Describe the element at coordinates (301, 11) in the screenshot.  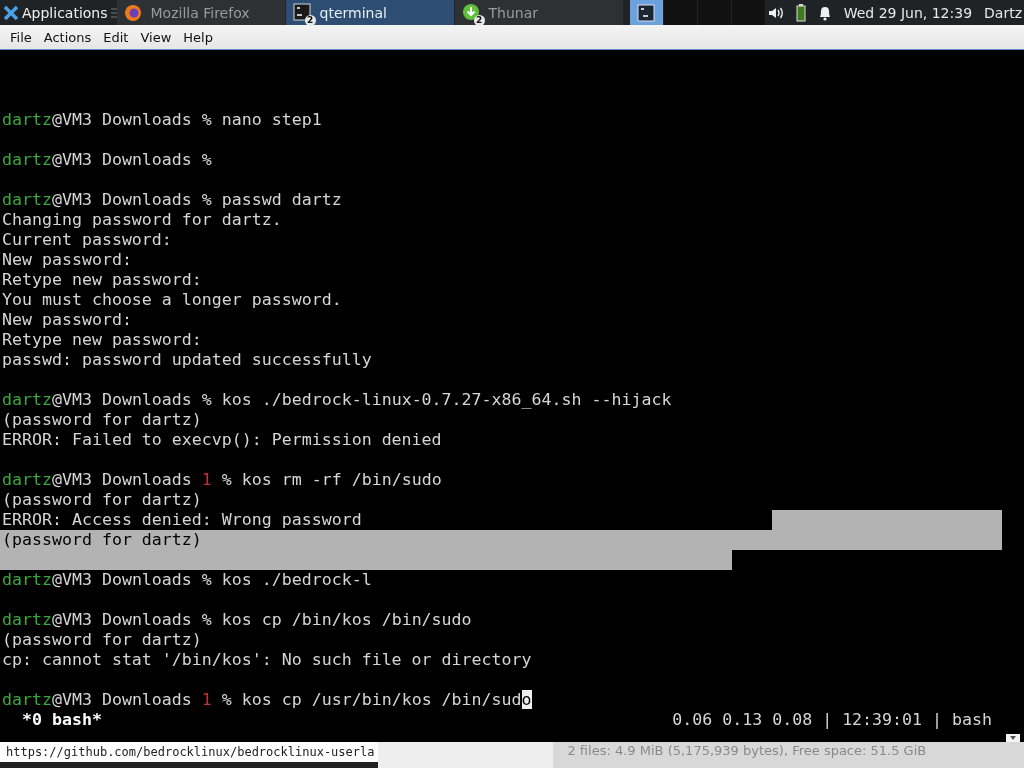
I see `terminal-icon` at that location.